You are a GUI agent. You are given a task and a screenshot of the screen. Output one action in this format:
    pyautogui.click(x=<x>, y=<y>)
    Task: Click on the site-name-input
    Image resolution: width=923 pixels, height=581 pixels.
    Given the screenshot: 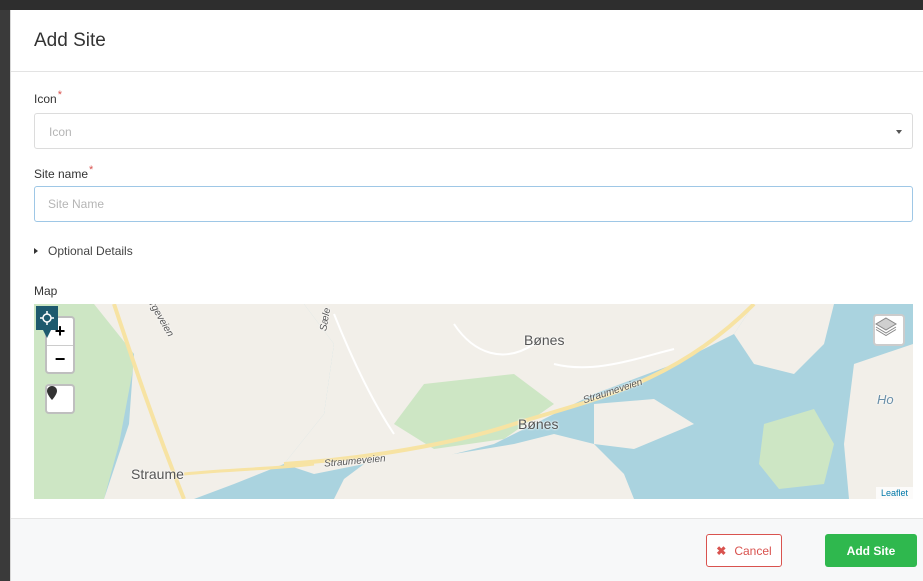 What is the action you would take?
    pyautogui.click(x=473, y=204)
    